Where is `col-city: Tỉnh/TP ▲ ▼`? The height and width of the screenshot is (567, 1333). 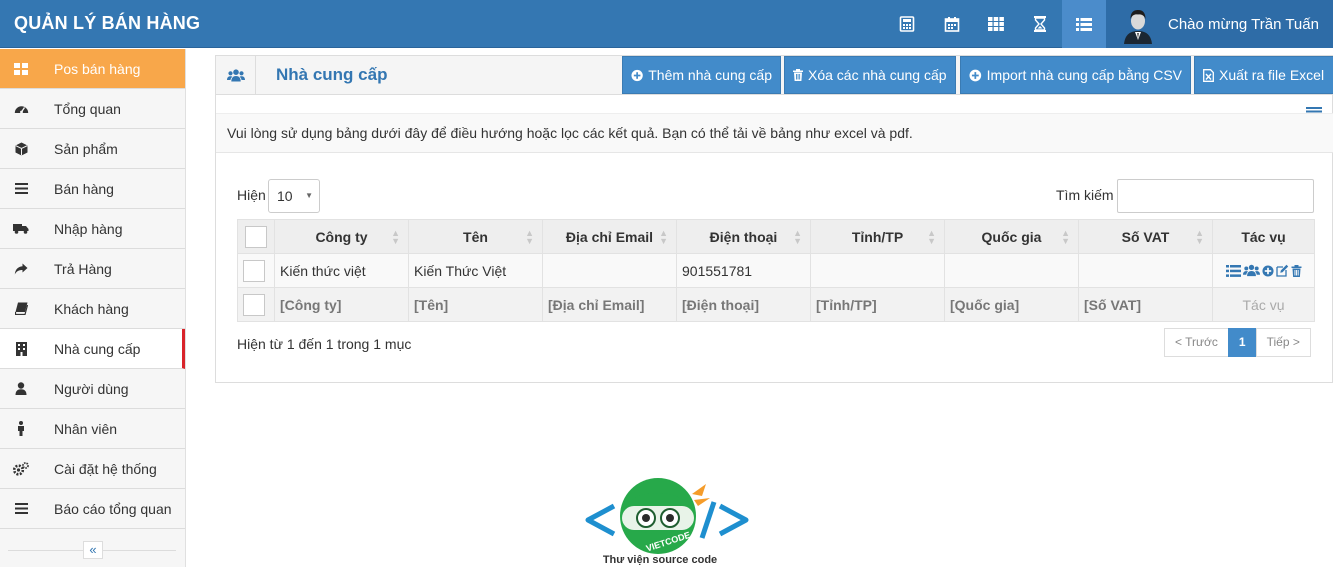
col-city: Tỉnh/TP ▲ ▼ is located at coordinates (877, 236).